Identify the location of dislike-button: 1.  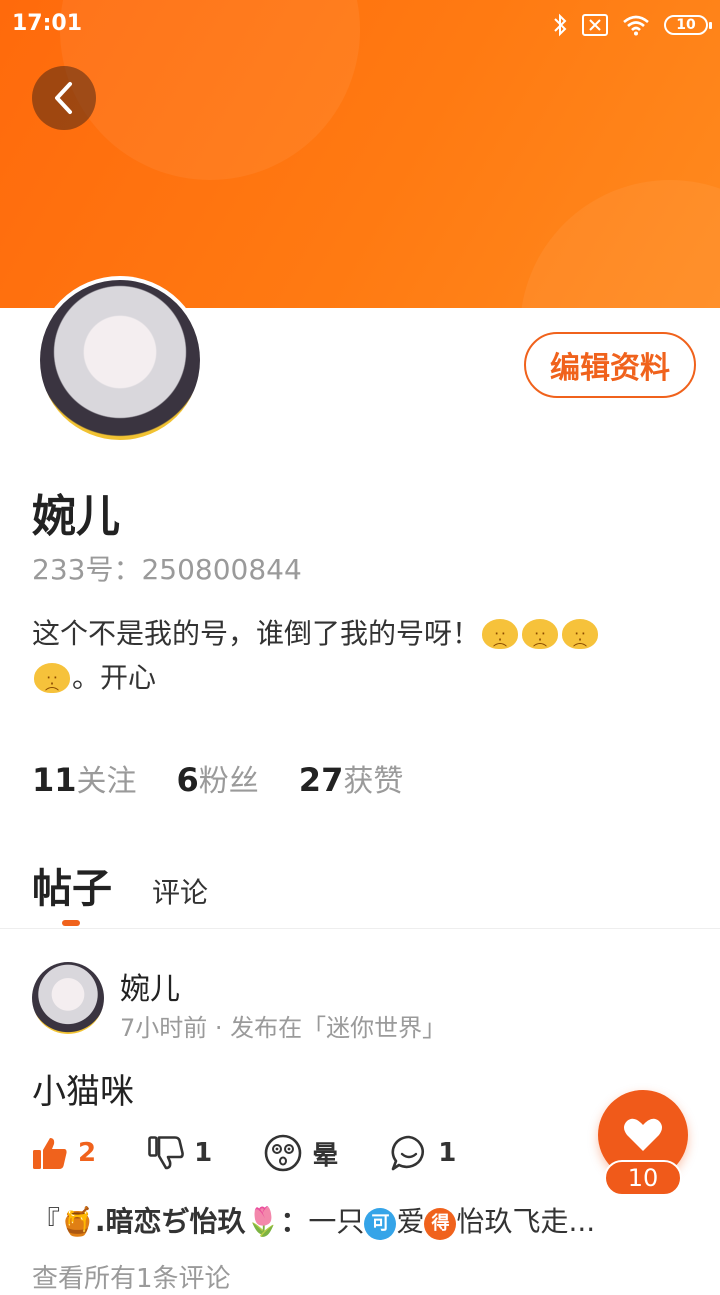
(180, 1153).